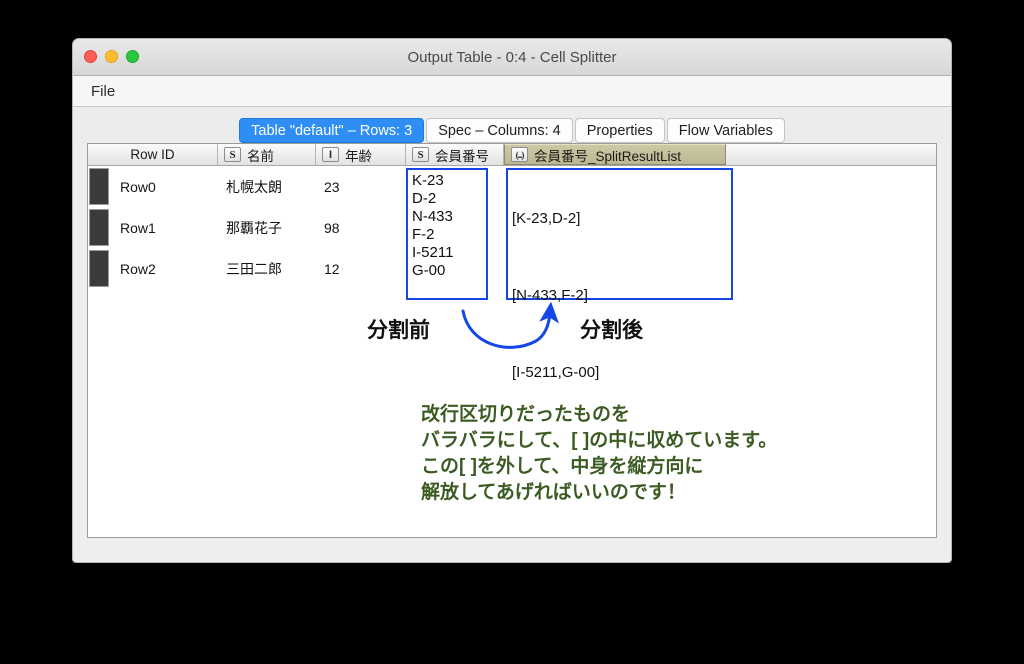 The image size is (1024, 664). What do you see at coordinates (330, 154) in the screenshot?
I see `integer-type-icon: I` at bounding box center [330, 154].